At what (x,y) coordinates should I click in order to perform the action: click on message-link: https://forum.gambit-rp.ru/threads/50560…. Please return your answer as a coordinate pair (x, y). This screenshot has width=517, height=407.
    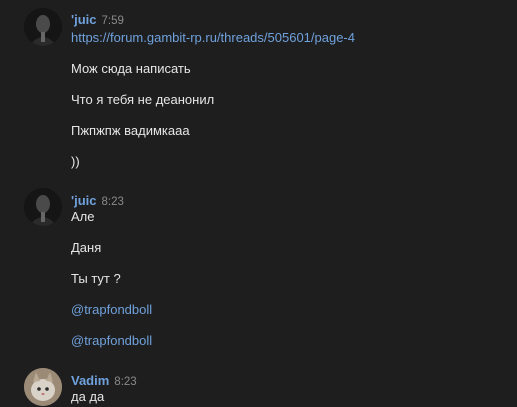
    Looking at the image, I should click on (213, 38).